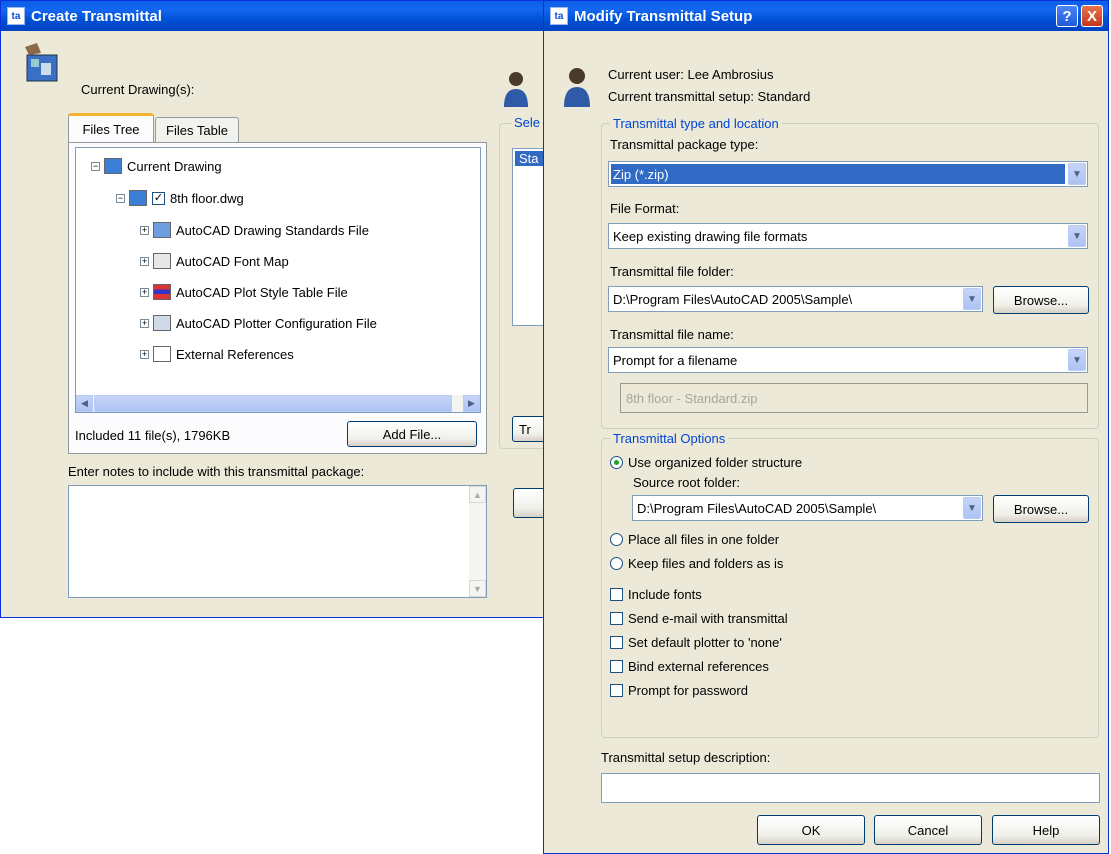 The width and height of the screenshot is (1111, 854). I want to click on tree-item-standards-file: + AutoCAD Drawing Standards File, so click(254, 230).